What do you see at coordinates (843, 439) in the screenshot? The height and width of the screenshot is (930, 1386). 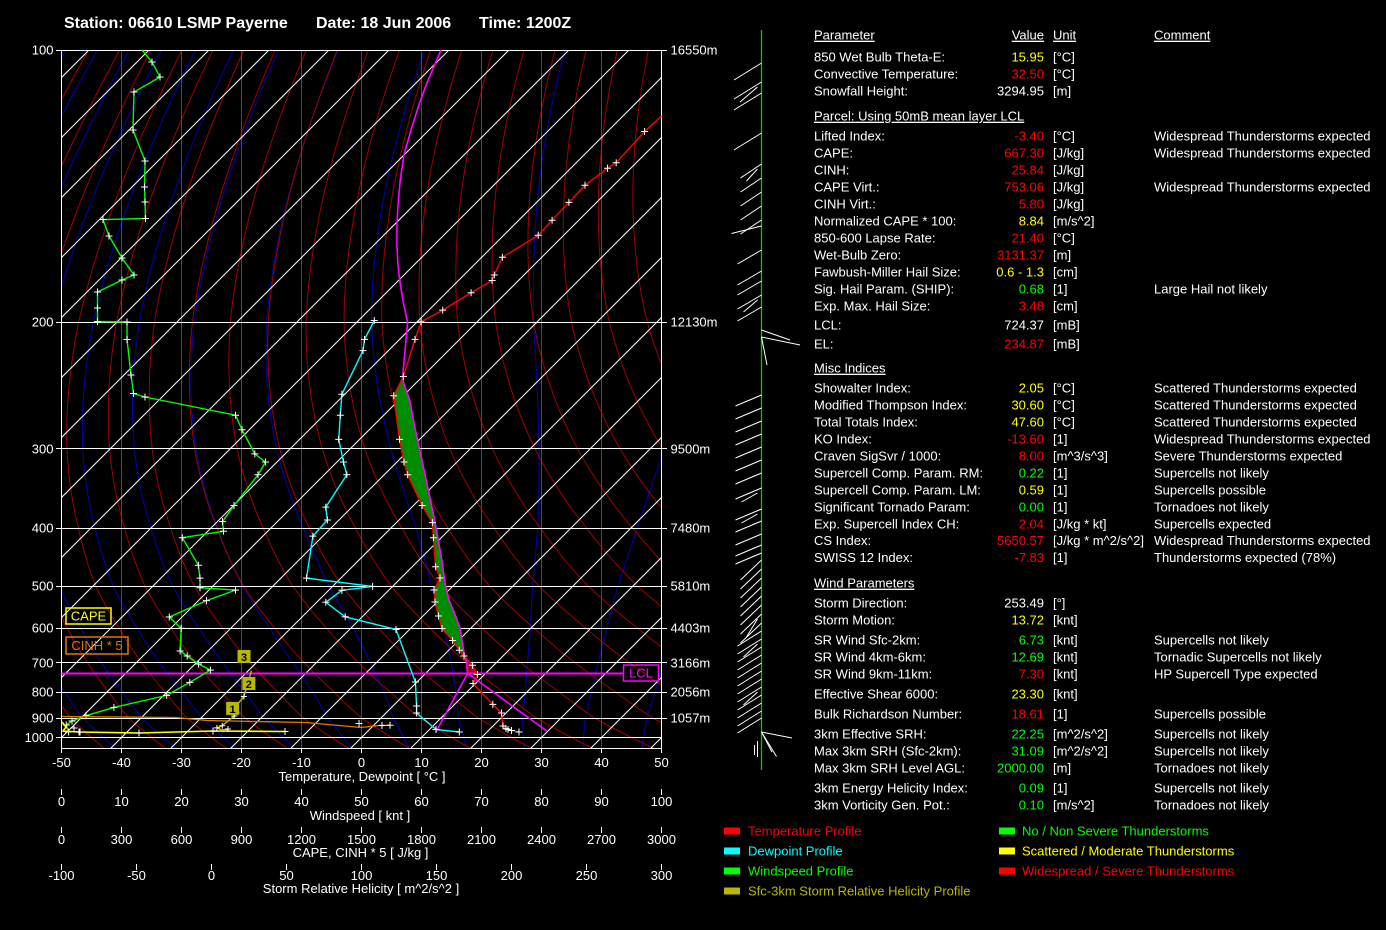 I see `svg-text: KO Index:` at bounding box center [843, 439].